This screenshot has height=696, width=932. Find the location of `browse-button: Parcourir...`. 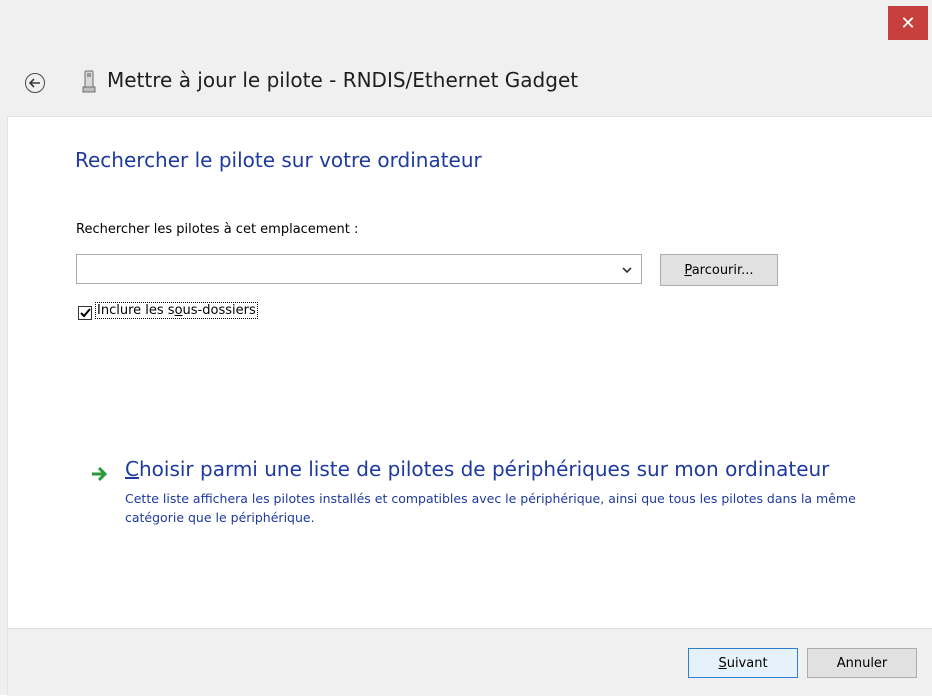

browse-button: Parcourir... is located at coordinates (719, 270).